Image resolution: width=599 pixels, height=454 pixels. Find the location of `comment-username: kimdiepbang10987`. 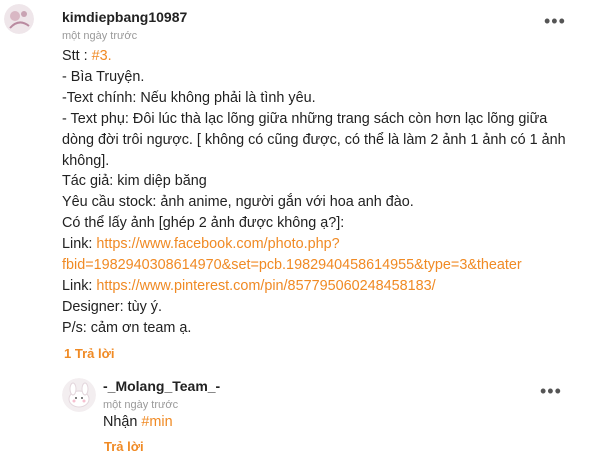

comment-username: kimdiepbang10987 is located at coordinates (124, 17).